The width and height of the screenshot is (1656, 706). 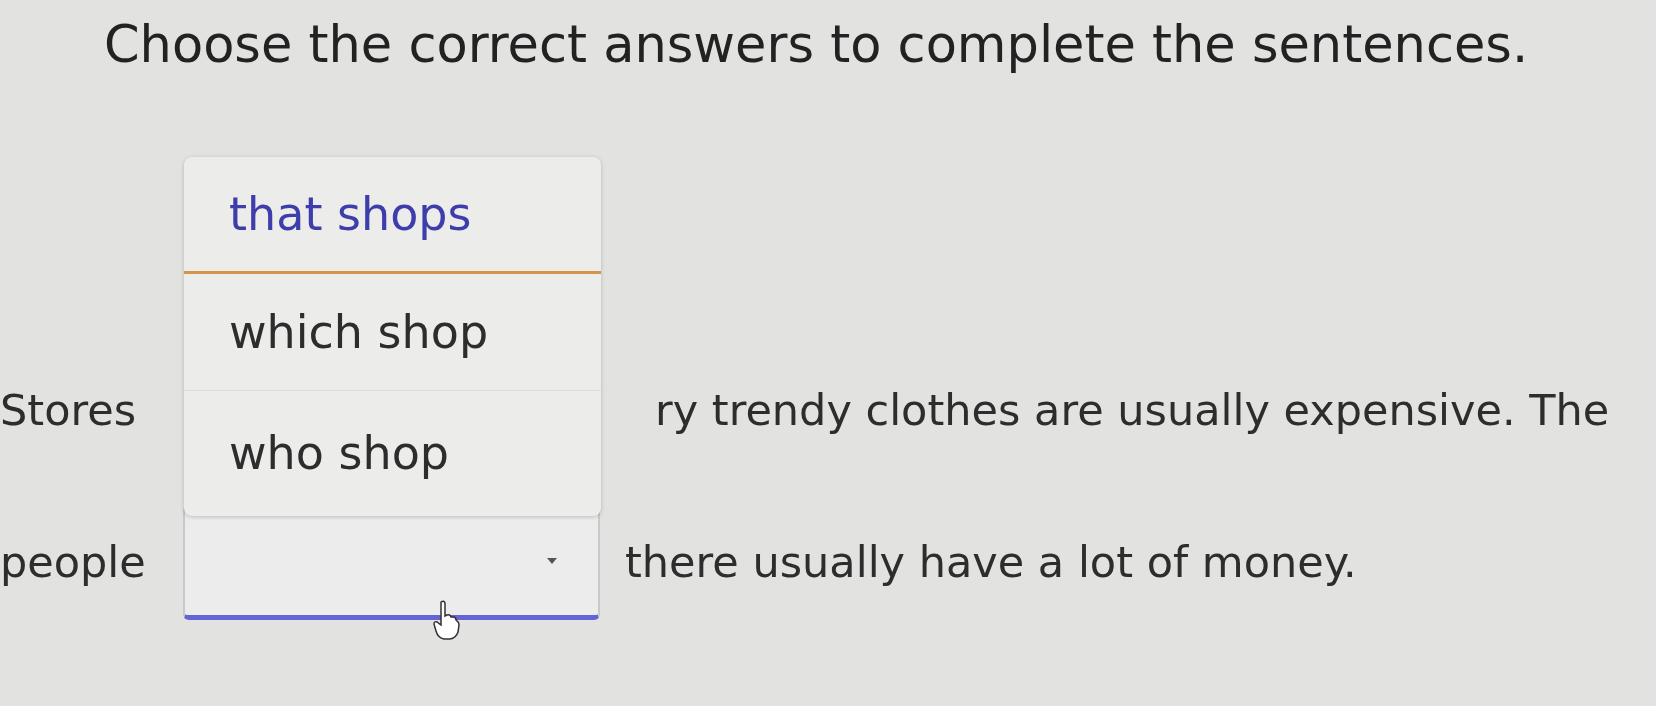 What do you see at coordinates (446, 620) in the screenshot?
I see `hand-cursor-icon` at bounding box center [446, 620].